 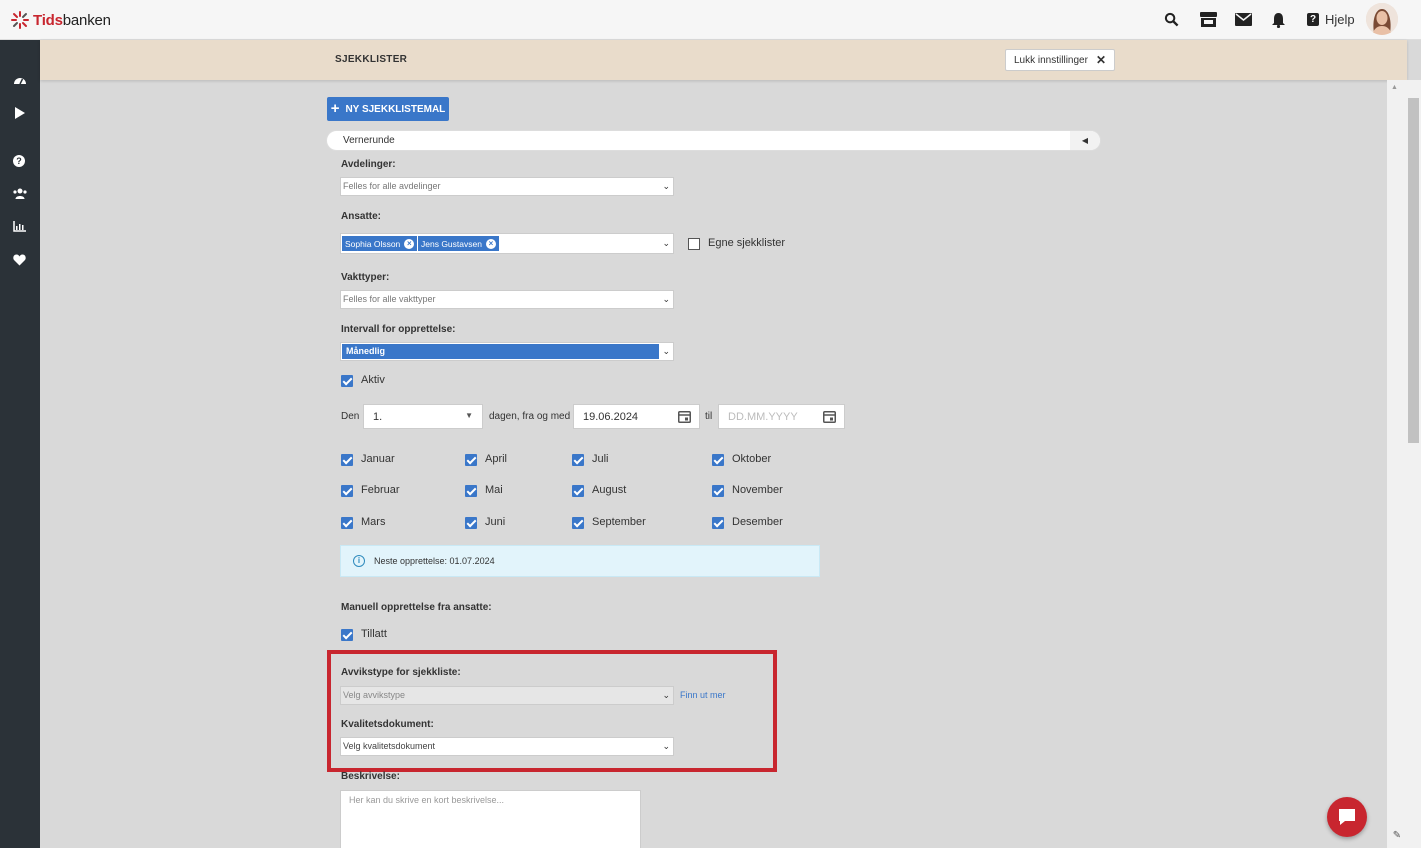 What do you see at coordinates (20, 444) in the screenshot?
I see `sidebar: ?` at bounding box center [20, 444].